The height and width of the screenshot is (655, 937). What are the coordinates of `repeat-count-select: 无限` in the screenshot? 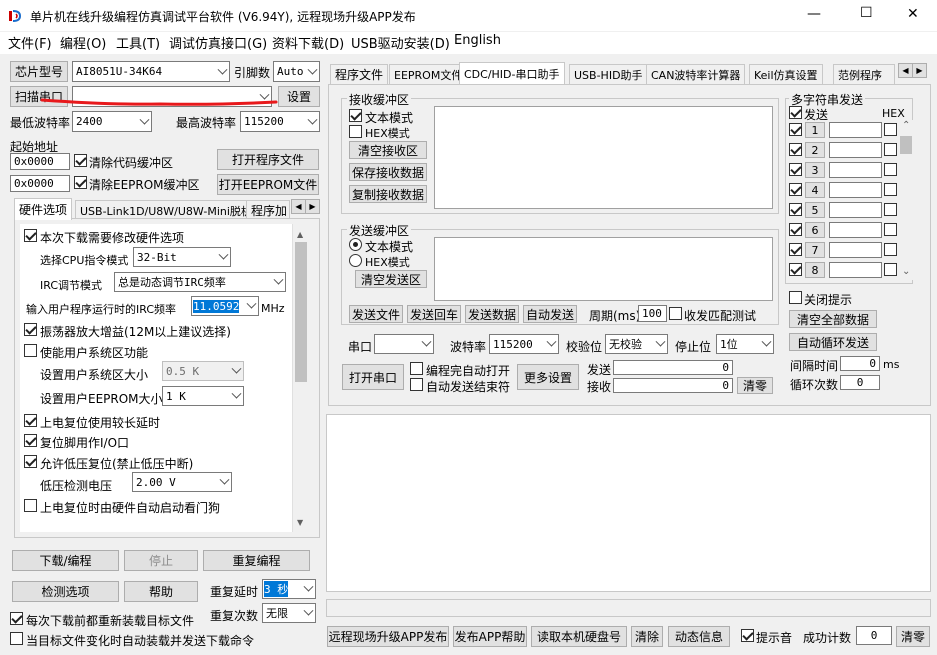 It's located at (289, 613).